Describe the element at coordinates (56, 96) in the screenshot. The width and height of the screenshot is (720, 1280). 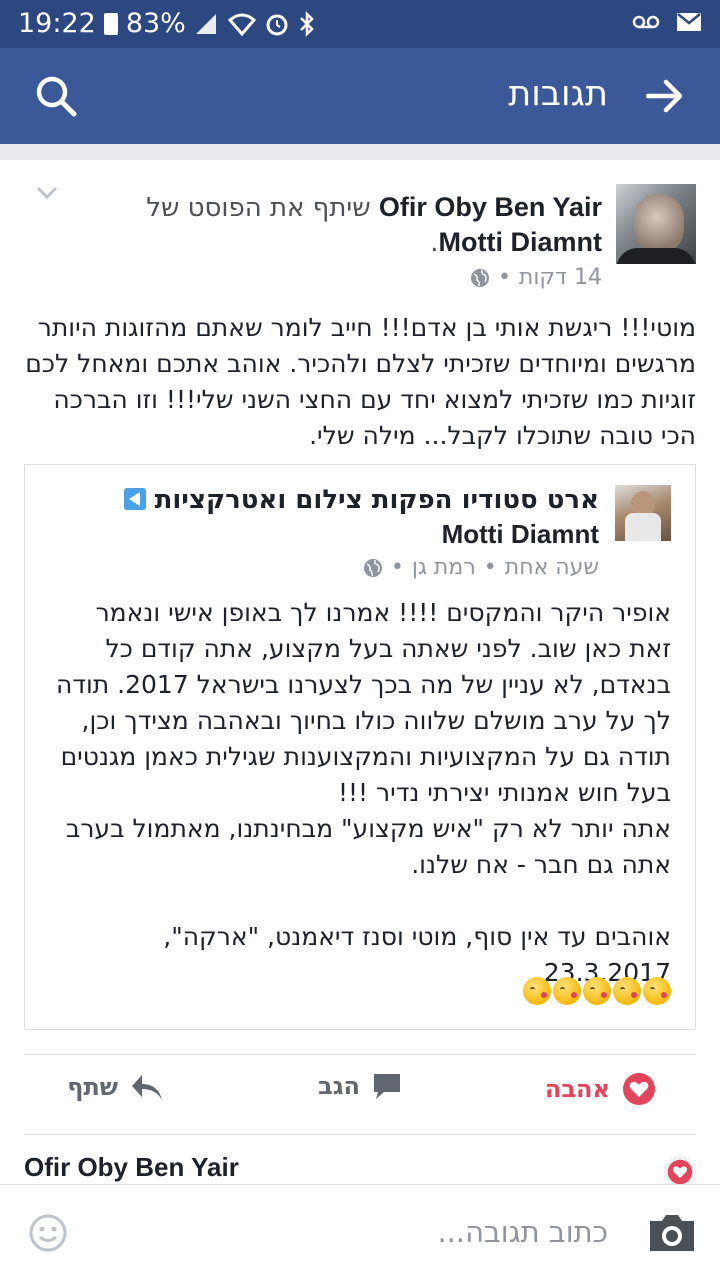
I see `search-icon` at that location.